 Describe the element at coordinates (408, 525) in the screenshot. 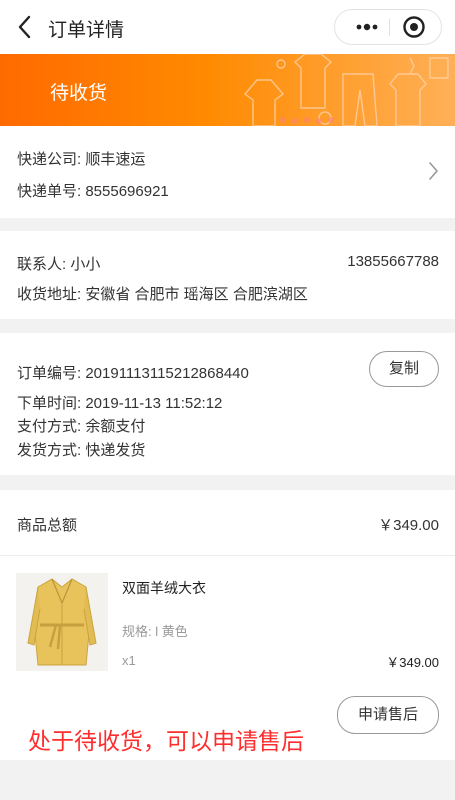

I see `total-amount: ￥349.00` at that location.